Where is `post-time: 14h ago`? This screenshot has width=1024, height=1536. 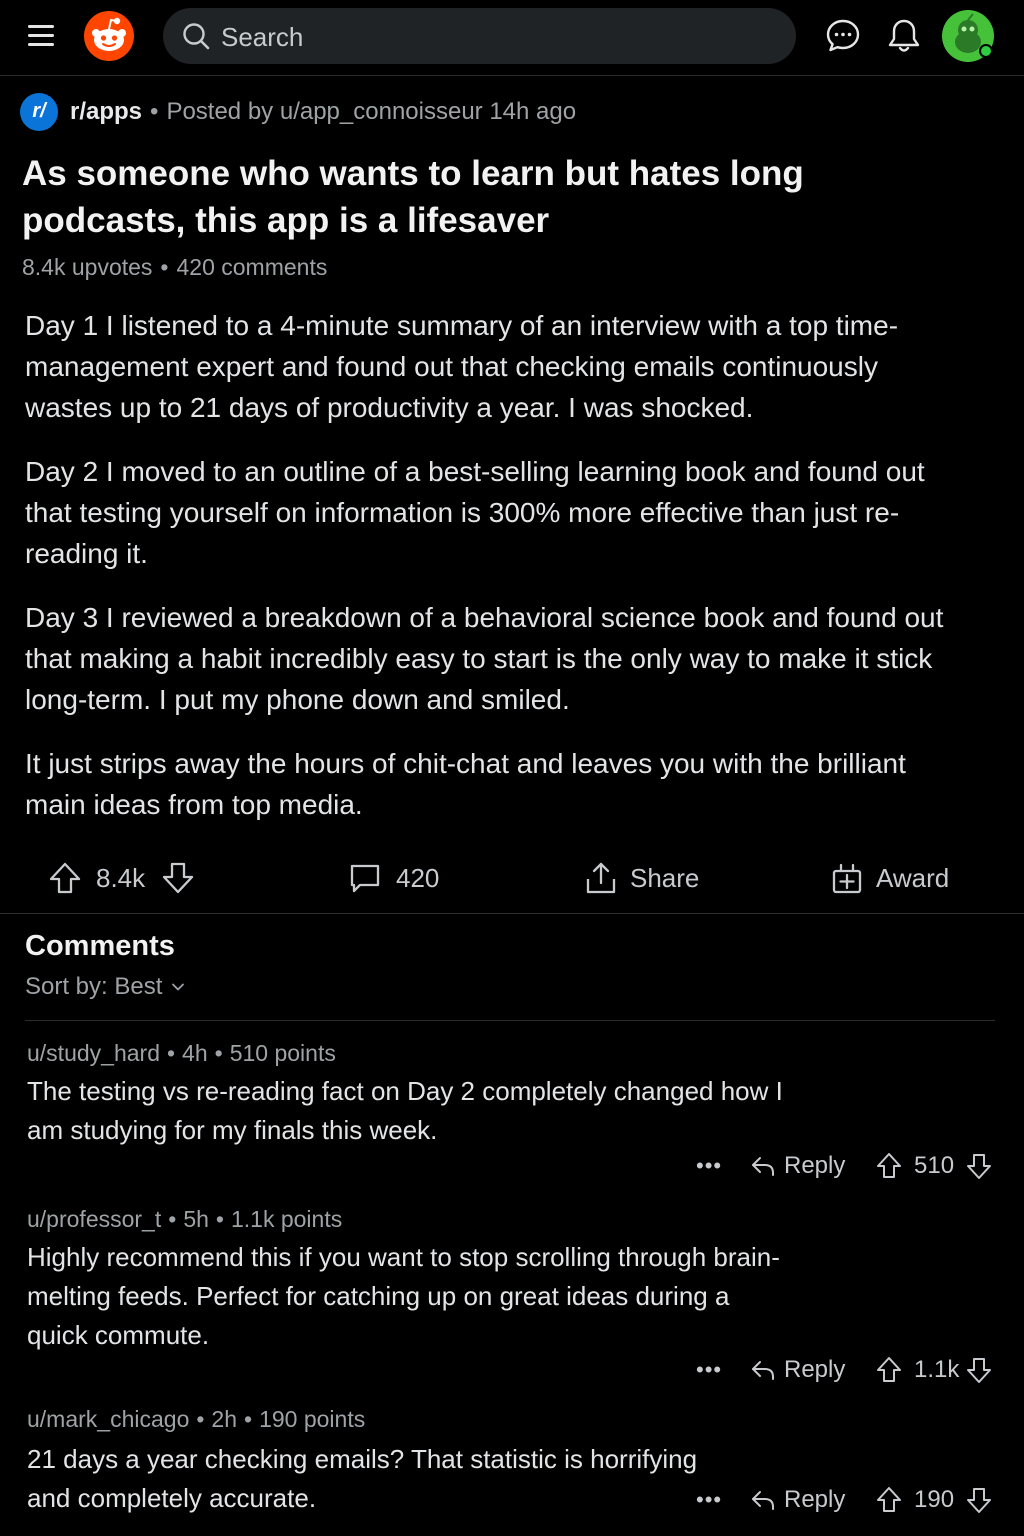 post-time: 14h ago is located at coordinates (533, 111).